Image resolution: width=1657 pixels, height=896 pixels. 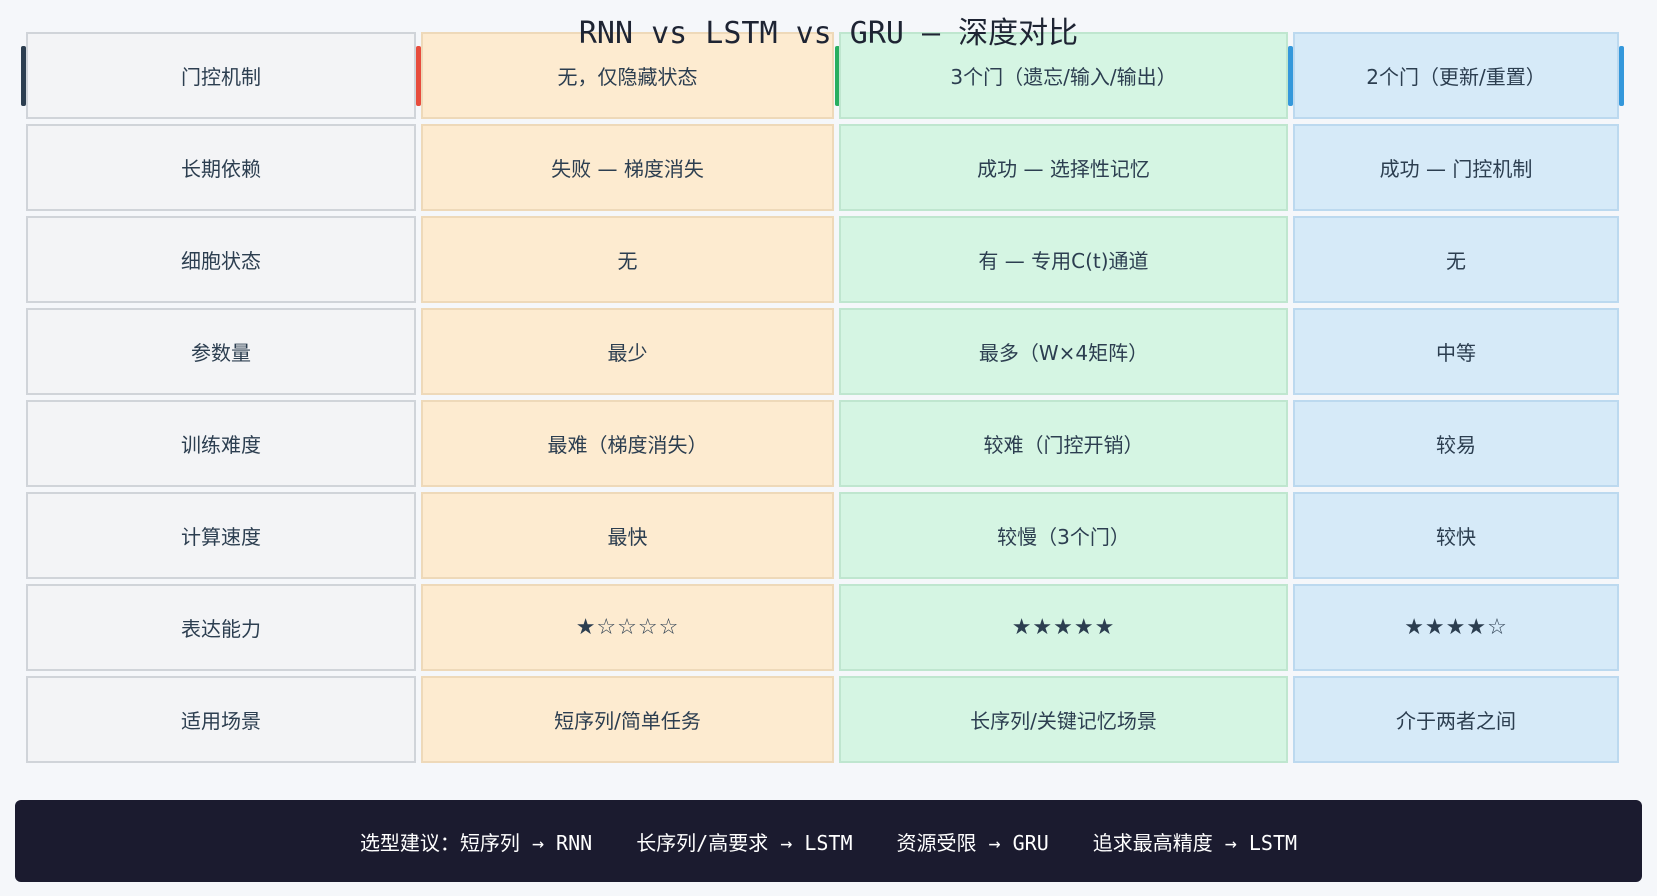 I want to click on recommendation-max-accuracy: 追求最高精度 → LSTM, so click(x=1195, y=842).